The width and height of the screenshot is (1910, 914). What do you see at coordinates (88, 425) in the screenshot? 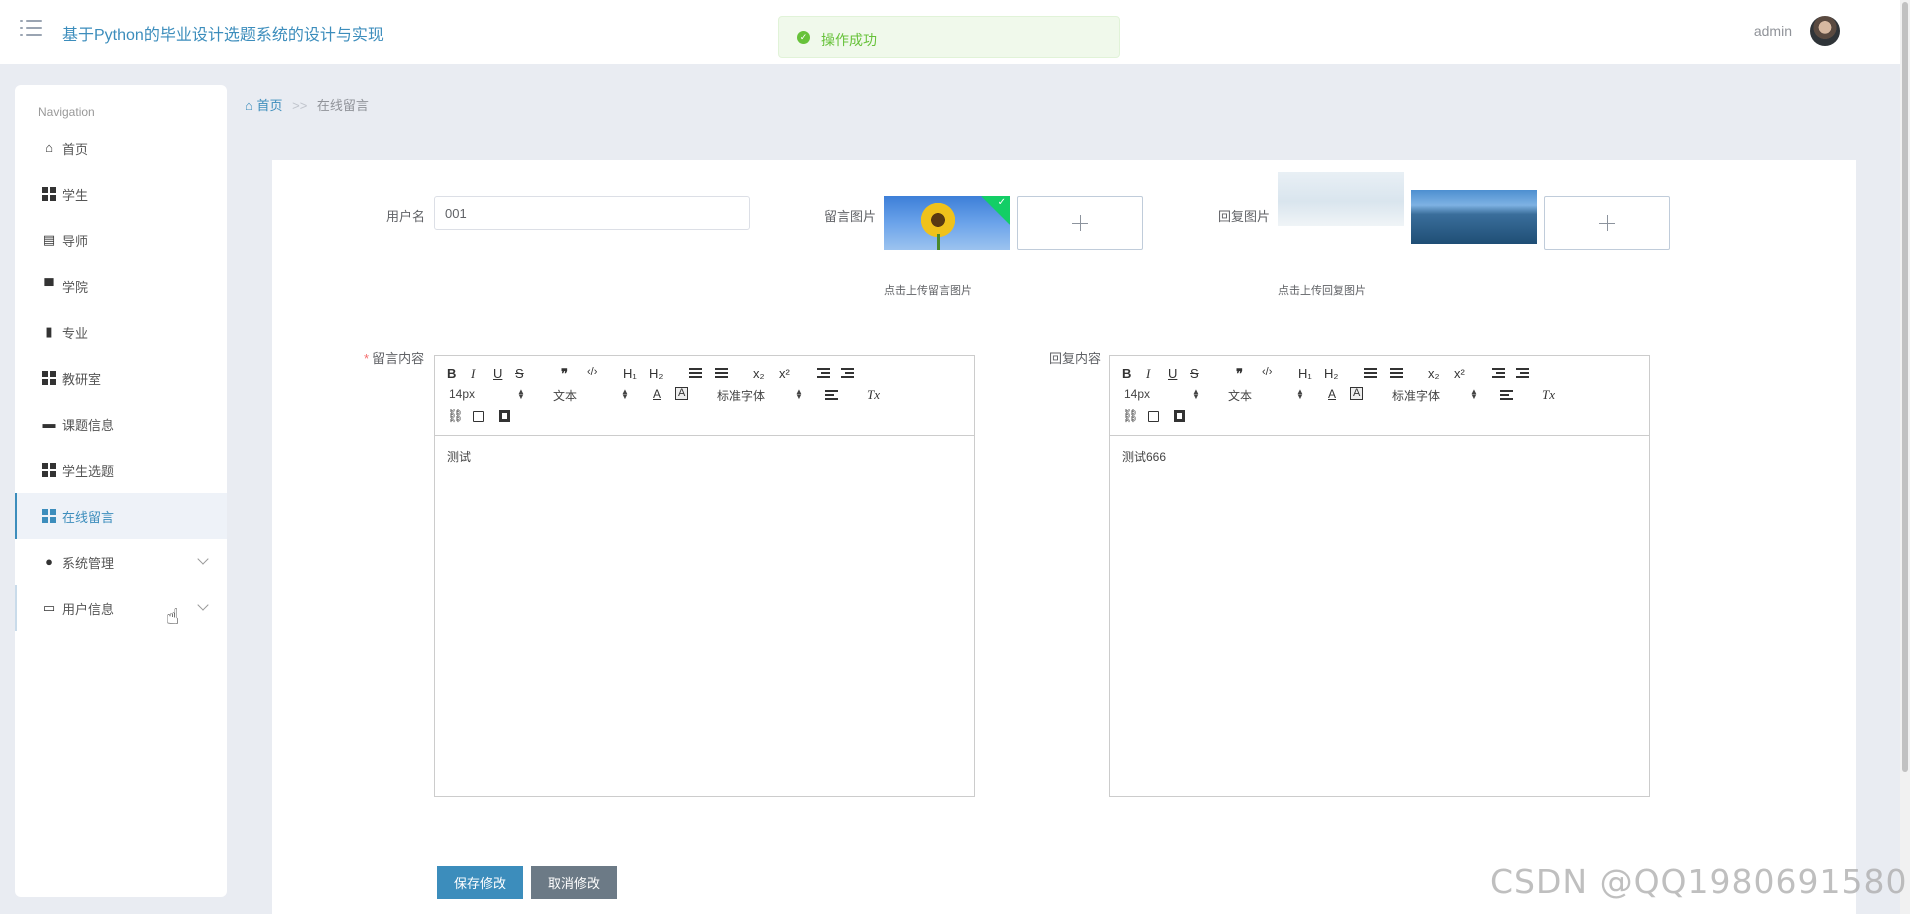
I see `sidebar-item-label: 课题信息` at bounding box center [88, 425].